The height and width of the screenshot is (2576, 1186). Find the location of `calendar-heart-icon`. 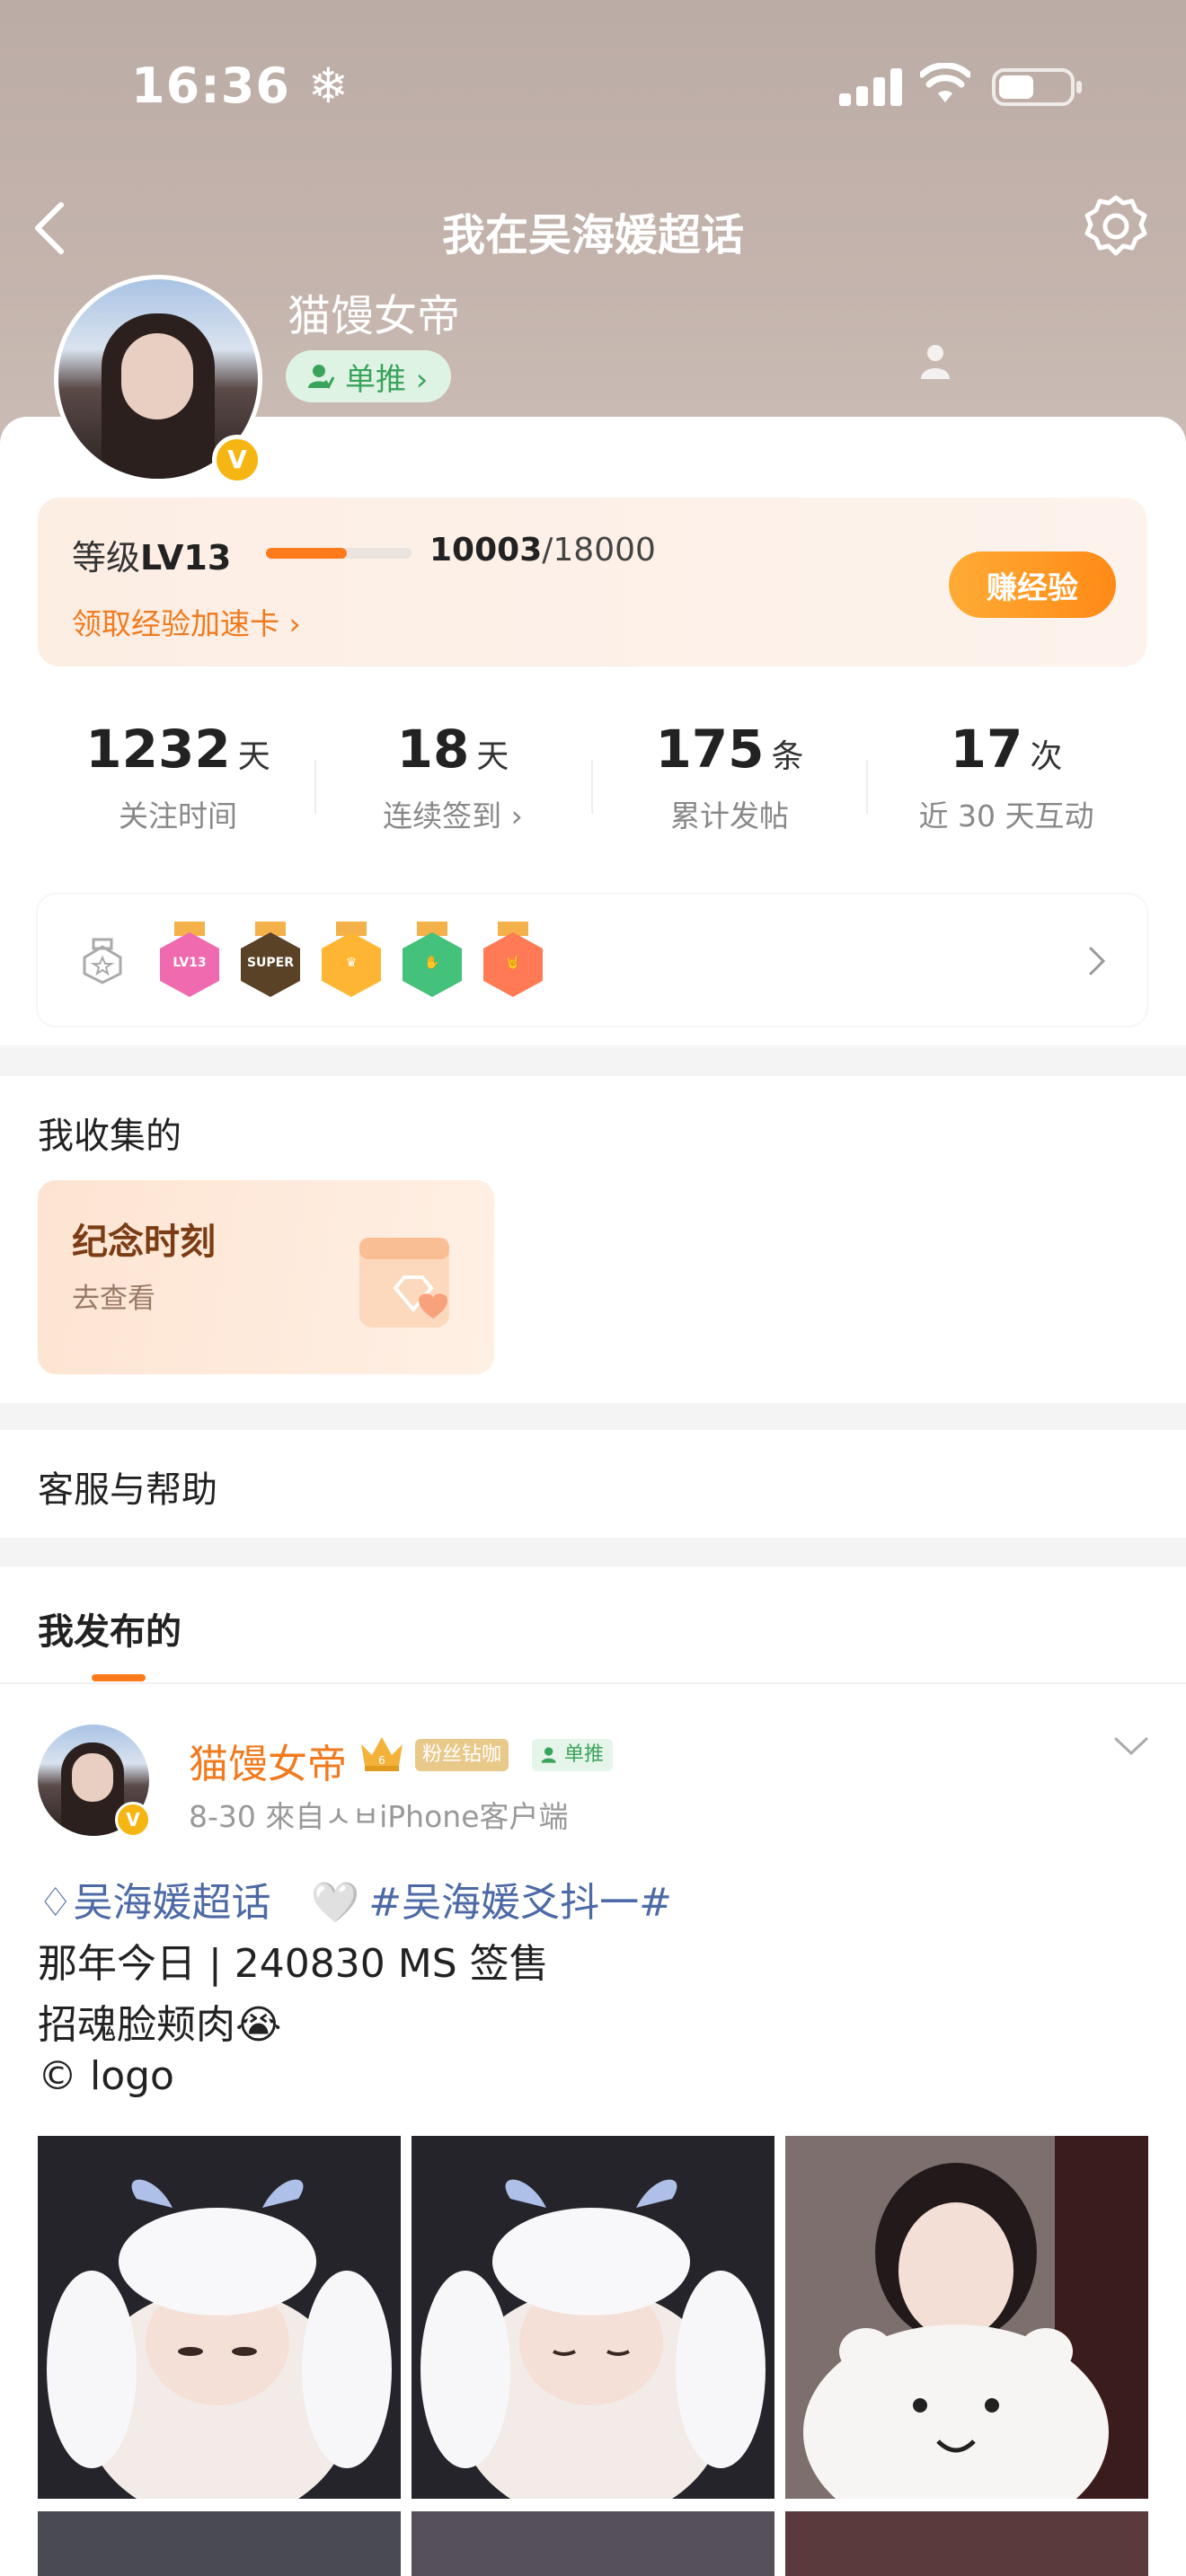

calendar-heart-icon is located at coordinates (410, 1279).